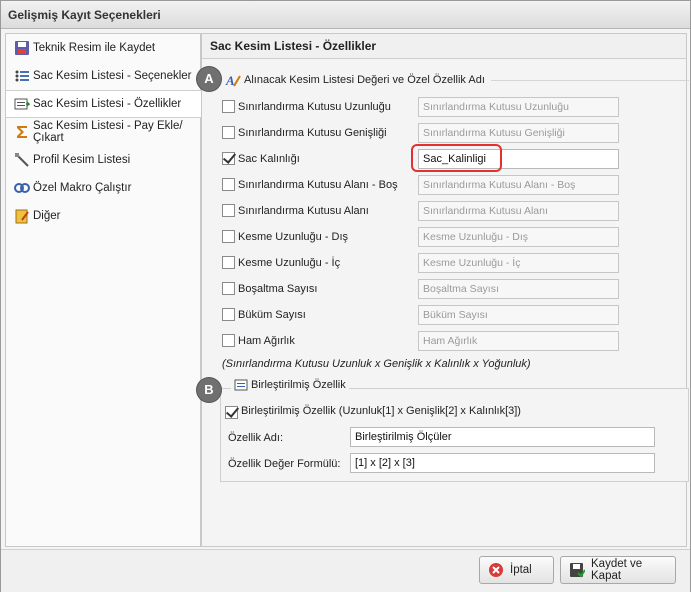  Describe the element at coordinates (293, 237) in the screenshot. I see `row-label: Kesme Uzunluğu - Dış` at that location.